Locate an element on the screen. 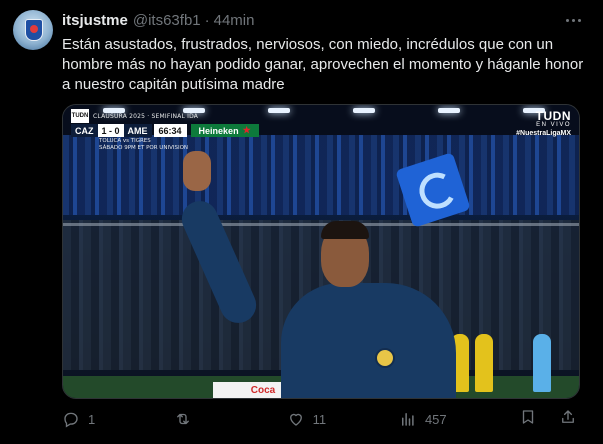 This screenshot has width=603, height=444. action-bar: 1 11 457 is located at coordinates (319, 419).